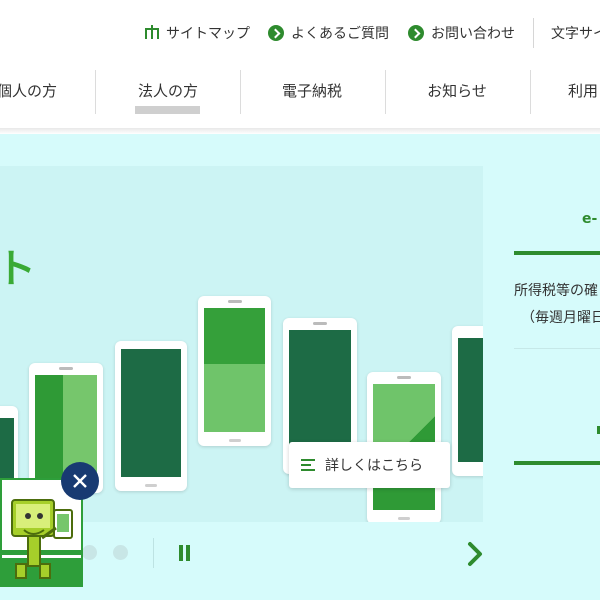 This screenshot has width=600, height=600. Describe the element at coordinates (473, 34) in the screenshot. I see `contact-label: お問い合わせ` at that location.